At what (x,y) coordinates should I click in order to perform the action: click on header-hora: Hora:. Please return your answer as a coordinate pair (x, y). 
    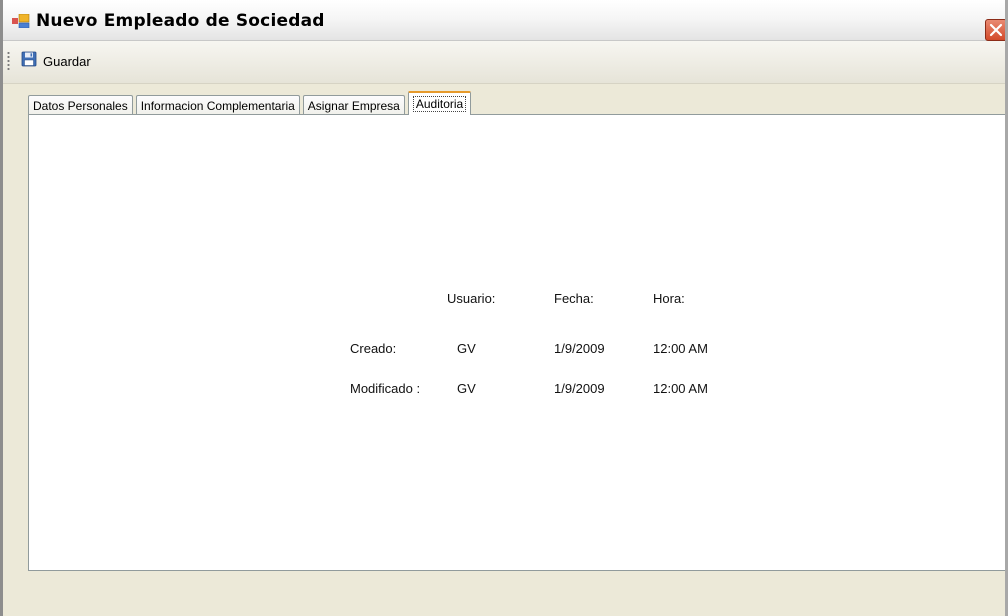
    Looking at the image, I should click on (669, 298).